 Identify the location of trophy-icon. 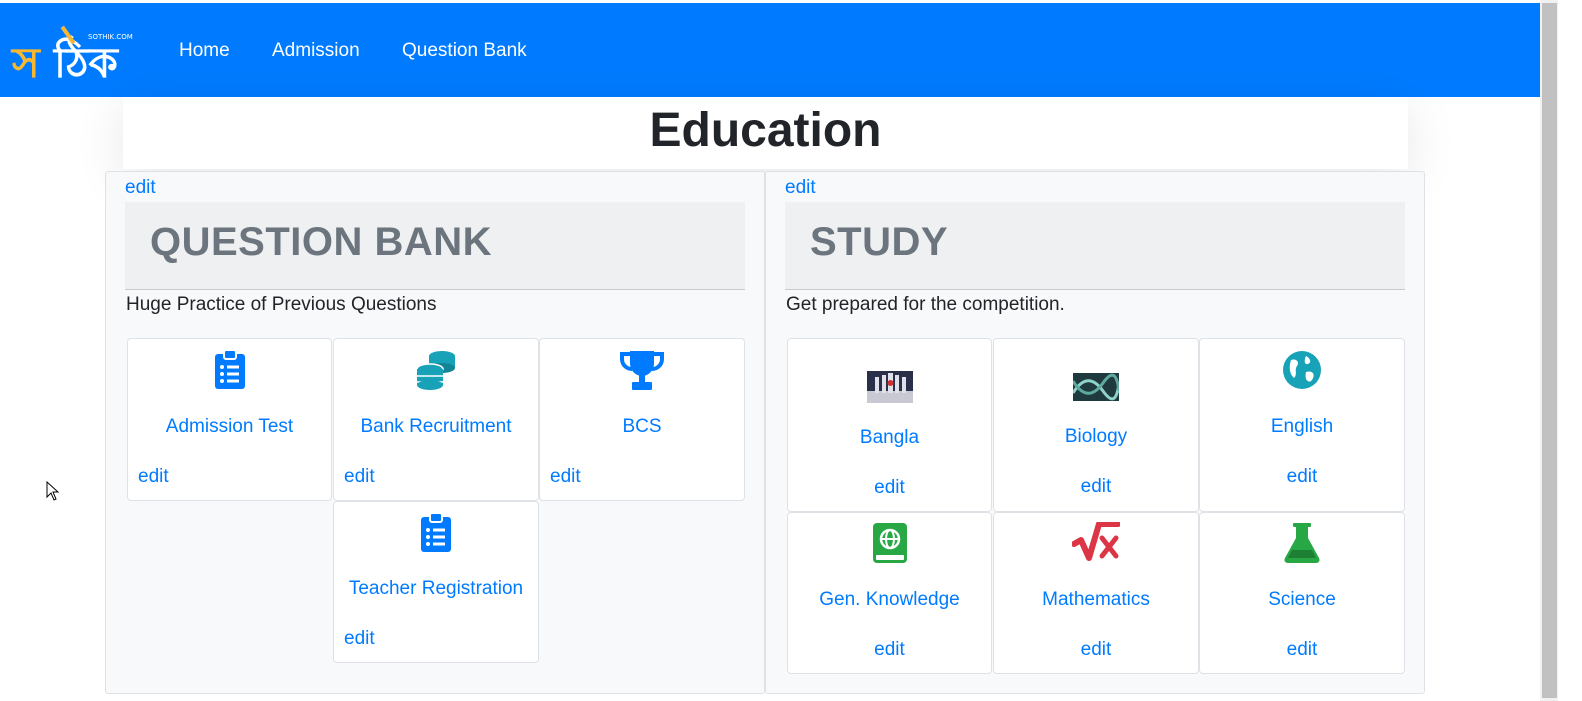
(642, 372).